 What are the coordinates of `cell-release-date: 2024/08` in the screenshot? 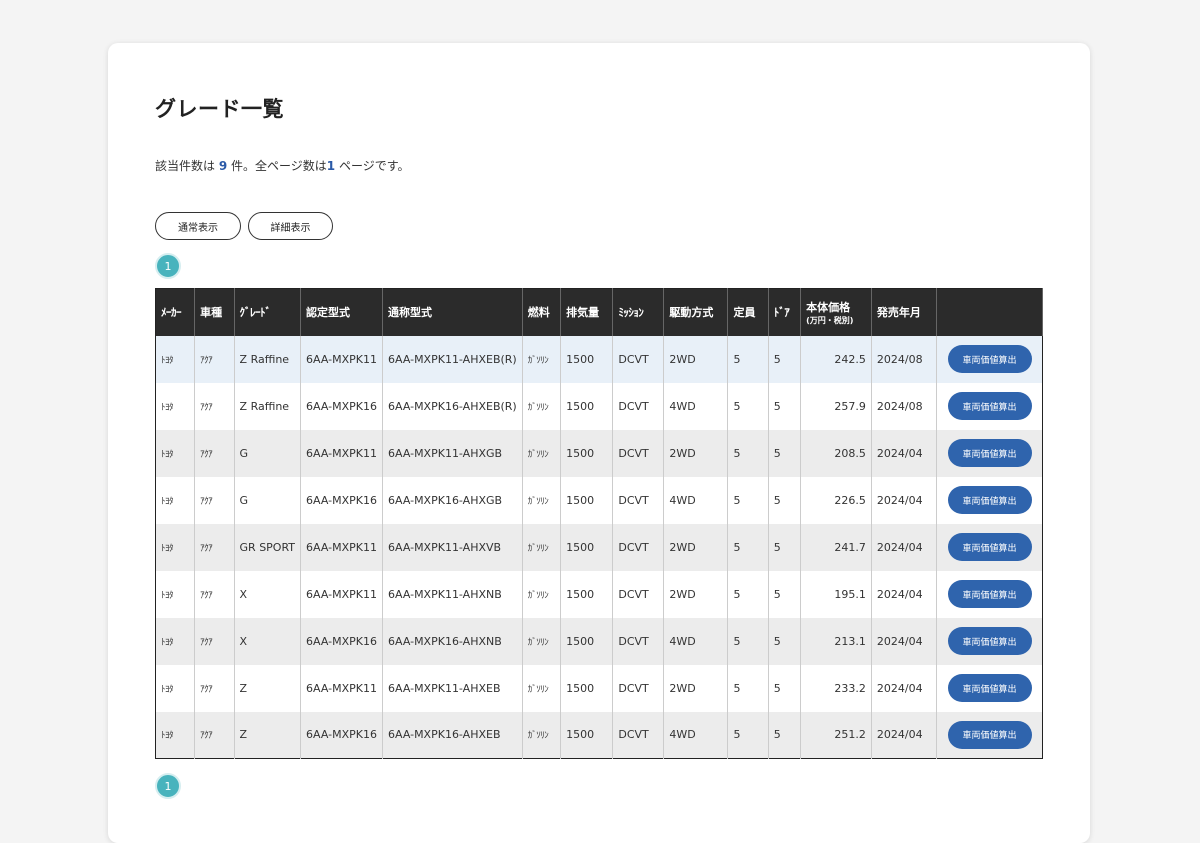 It's located at (904, 406).